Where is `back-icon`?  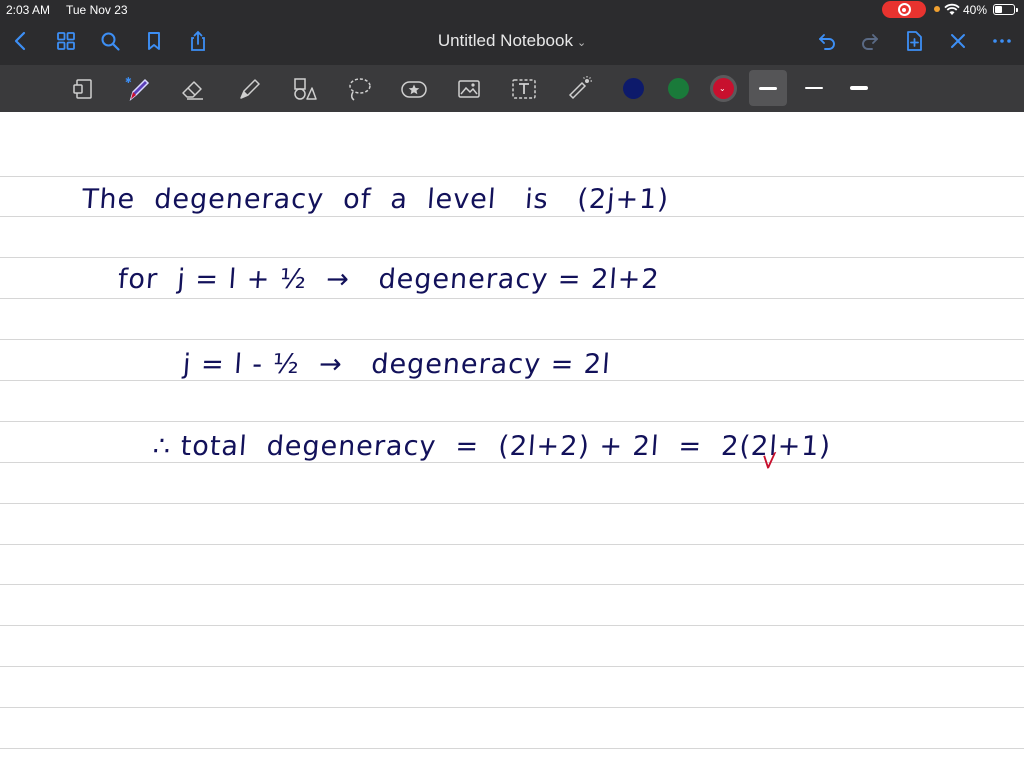
back-icon is located at coordinates (21, 41).